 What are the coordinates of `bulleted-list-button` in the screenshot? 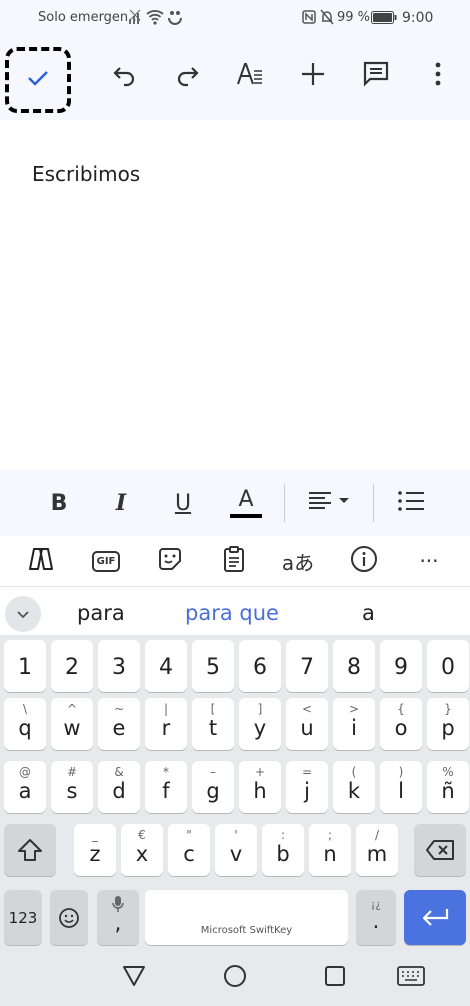 It's located at (411, 503).